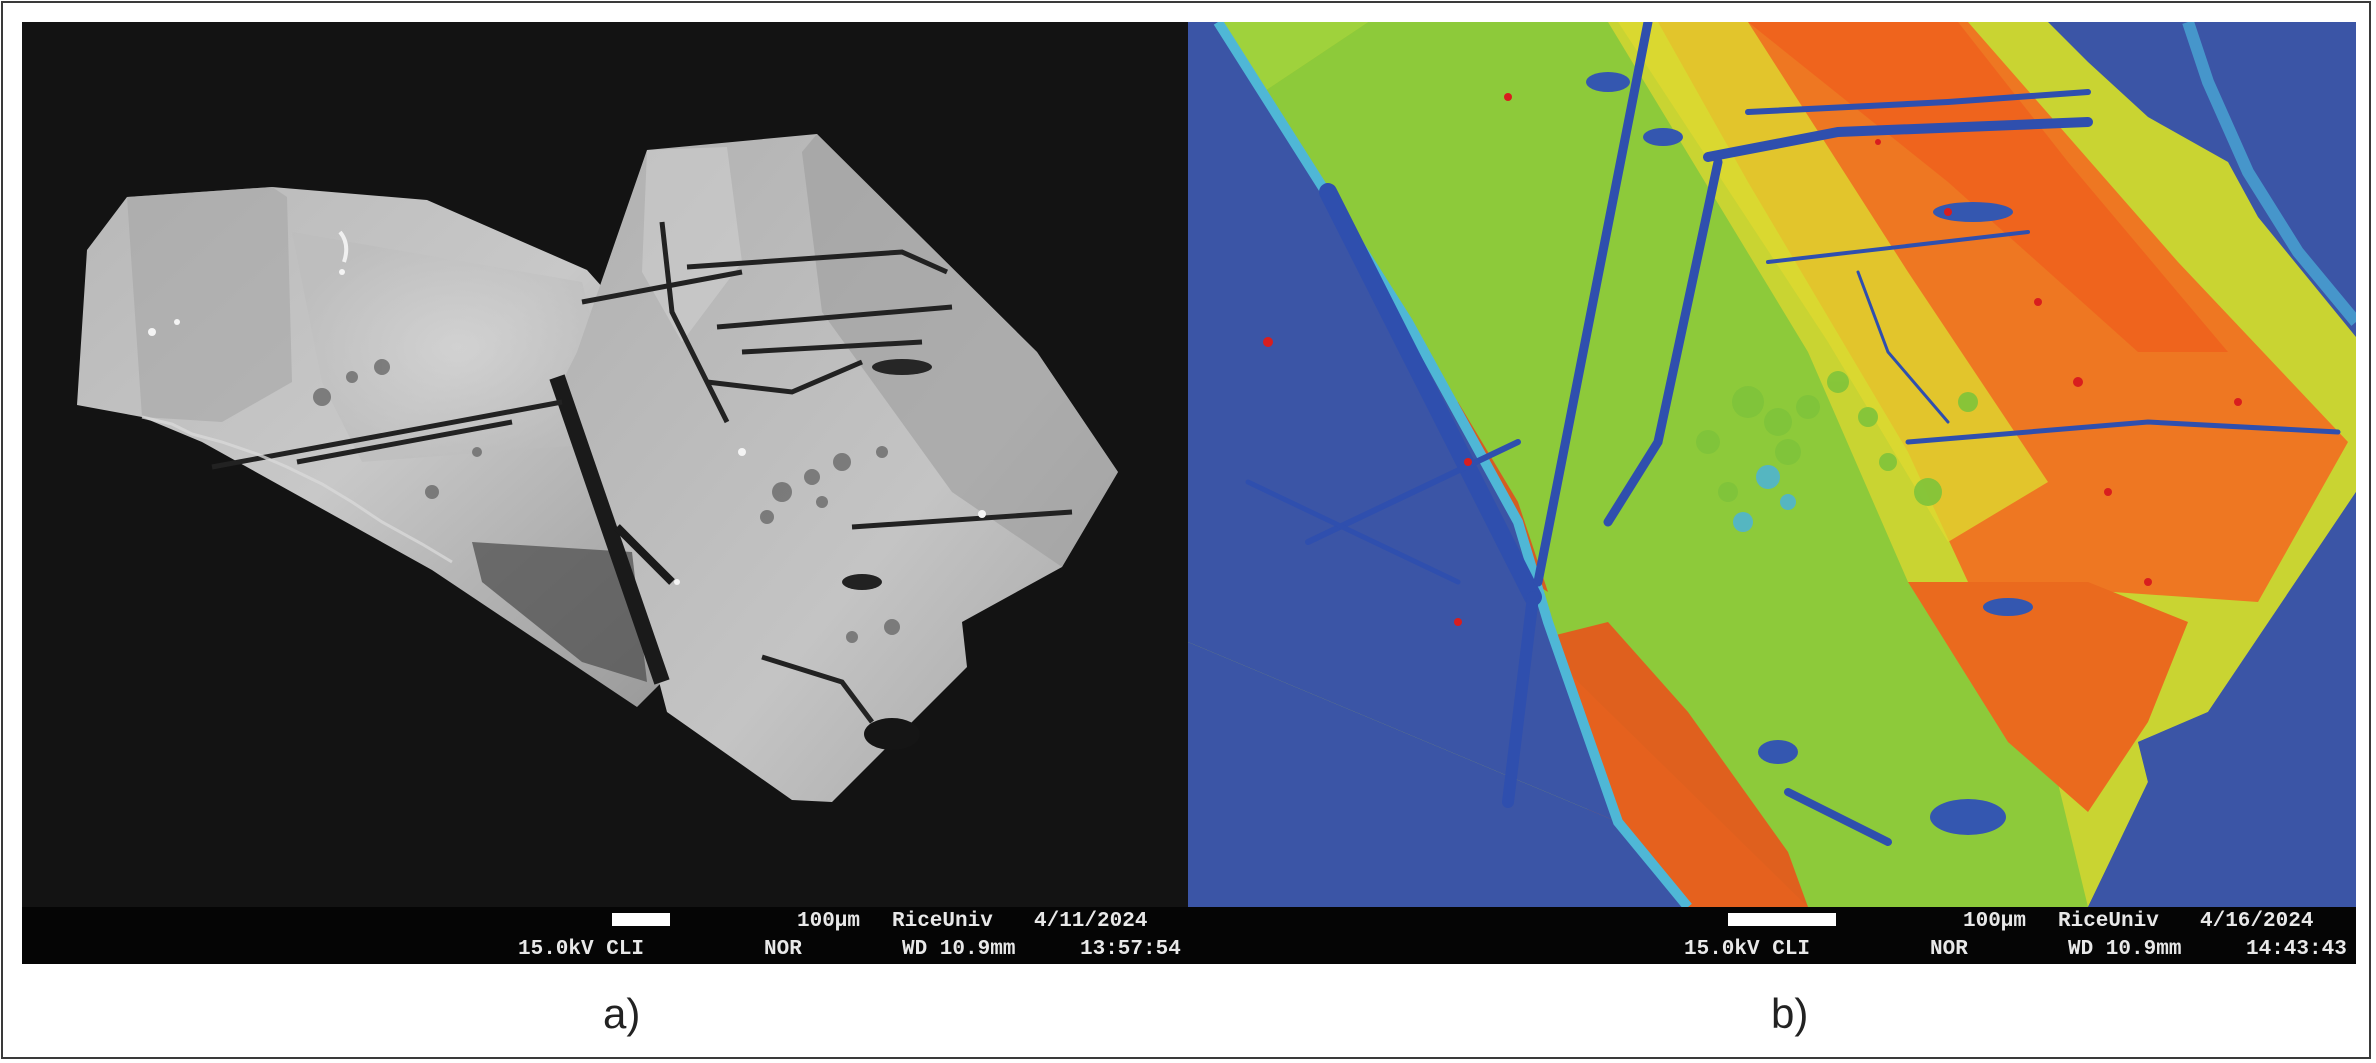 This screenshot has height=1063, width=2376. Describe the element at coordinates (622, 1013) in the screenshot. I see `caption-a: a)` at that location.